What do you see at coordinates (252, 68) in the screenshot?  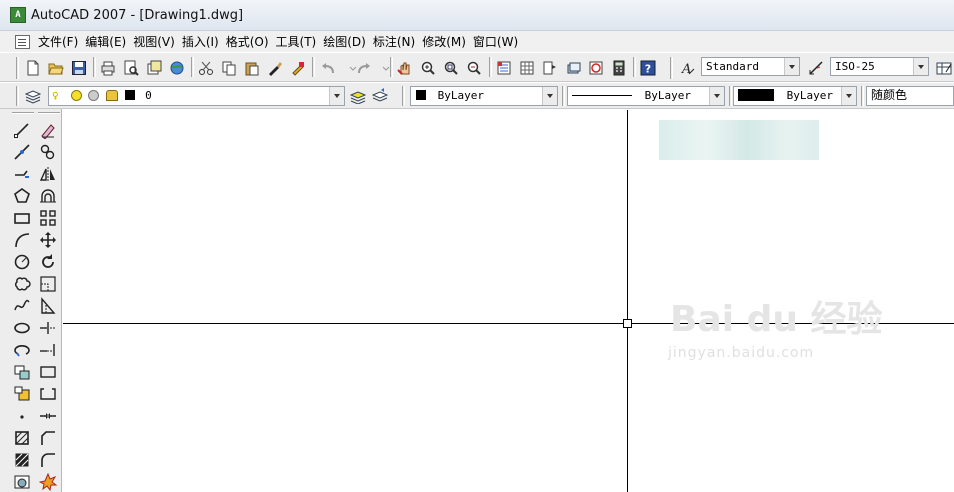 I see `paste-icon` at bounding box center [252, 68].